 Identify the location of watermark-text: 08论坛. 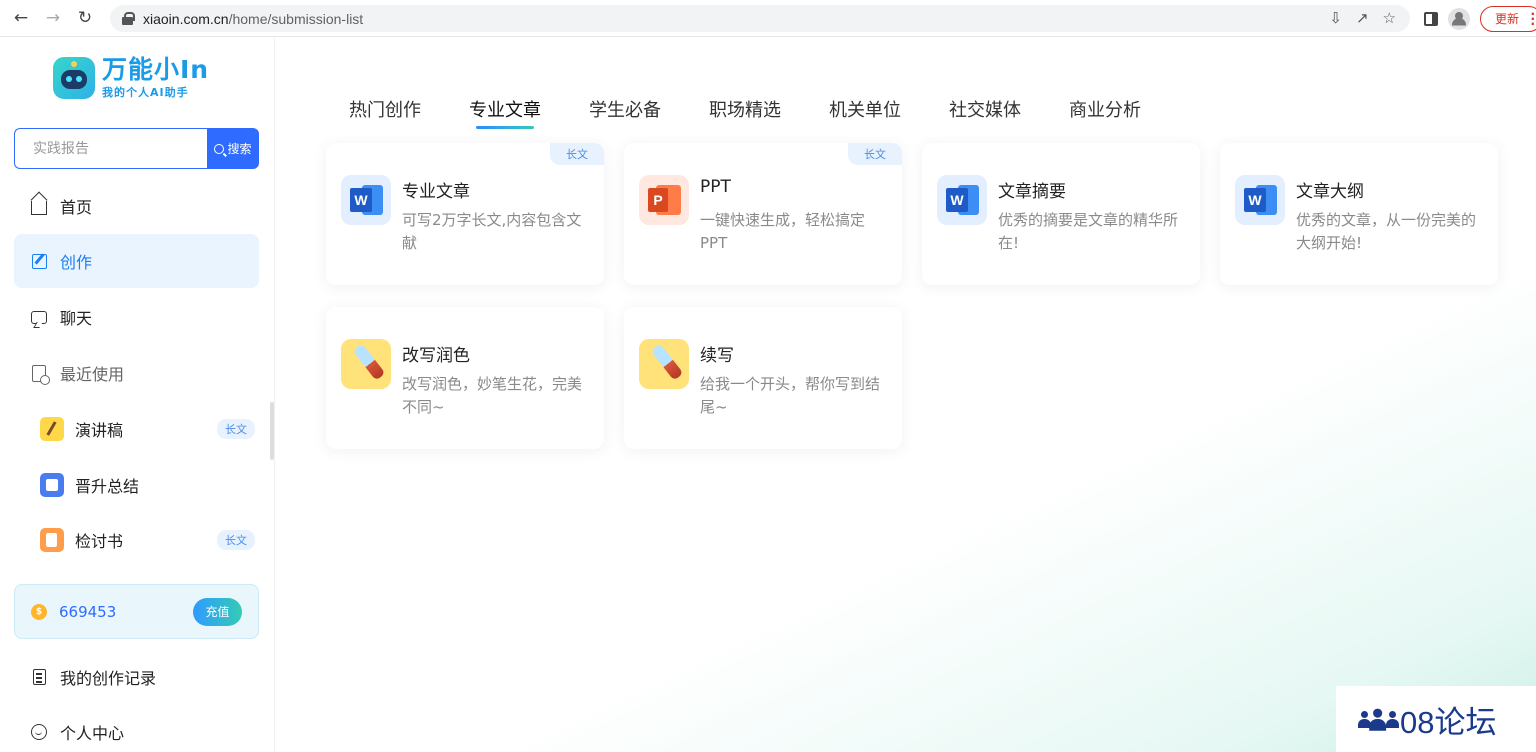
(1448, 722).